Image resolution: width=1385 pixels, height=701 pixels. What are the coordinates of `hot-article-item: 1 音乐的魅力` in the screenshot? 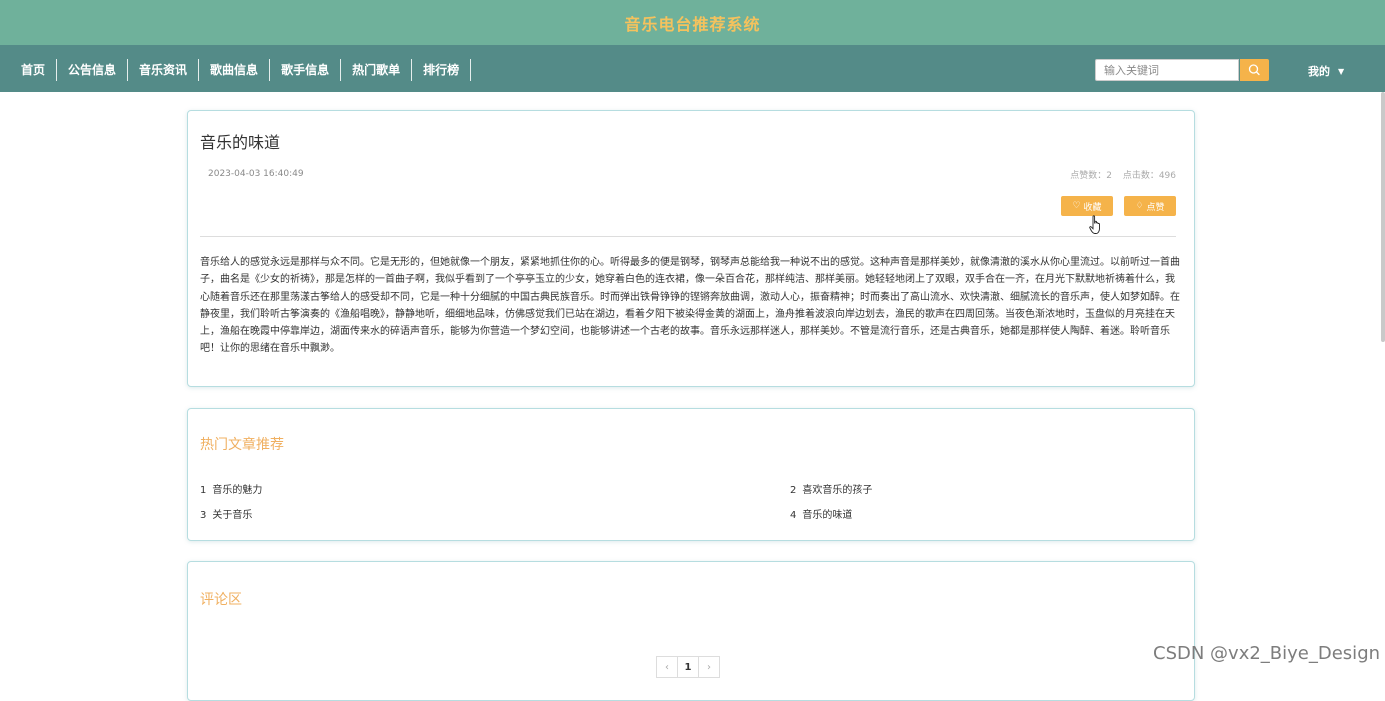 It's located at (231, 488).